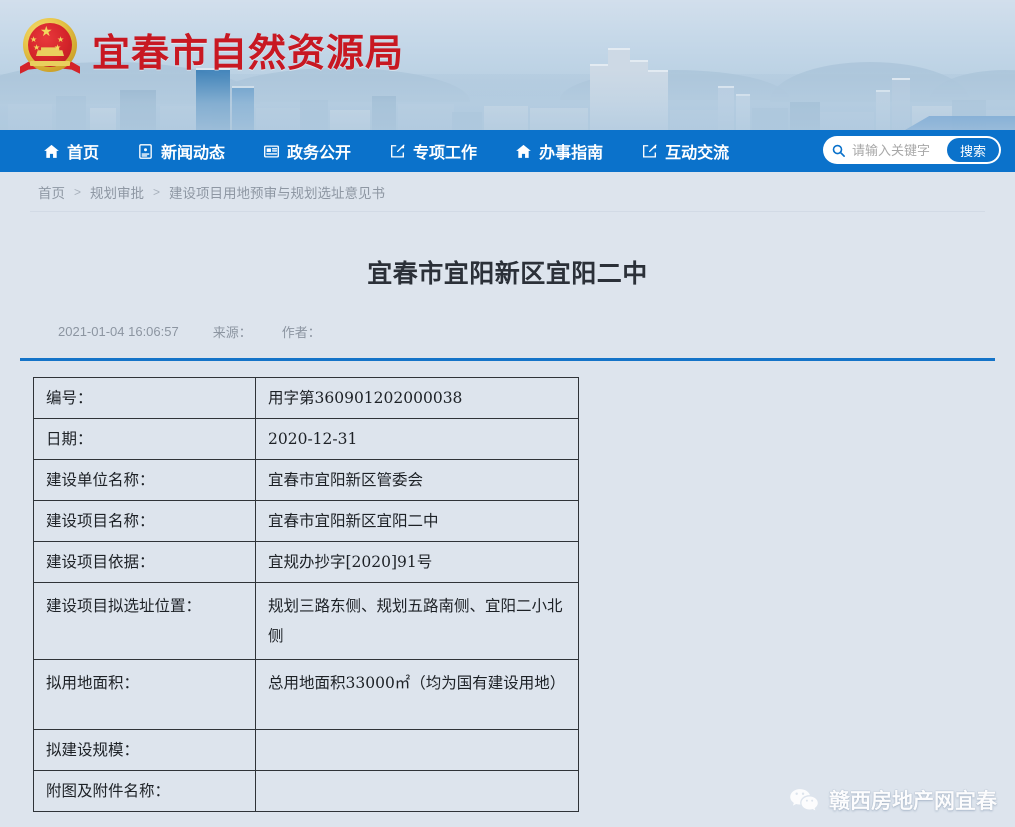 This screenshot has height=827, width=1015. I want to click on watermark: 赣西房地产网宜春, so click(893, 800).